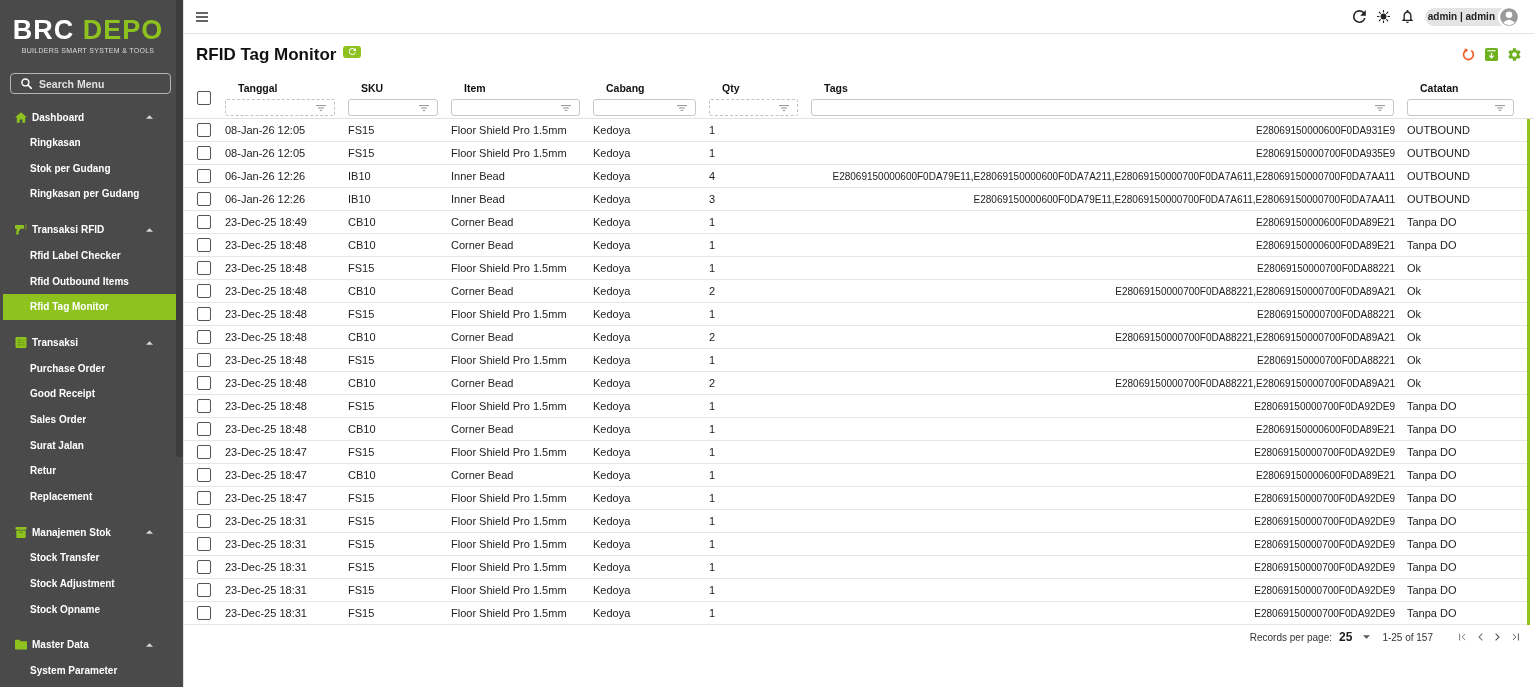 The height and width of the screenshot is (687, 1534). I want to click on table-cell: 1, so click(712, 452).